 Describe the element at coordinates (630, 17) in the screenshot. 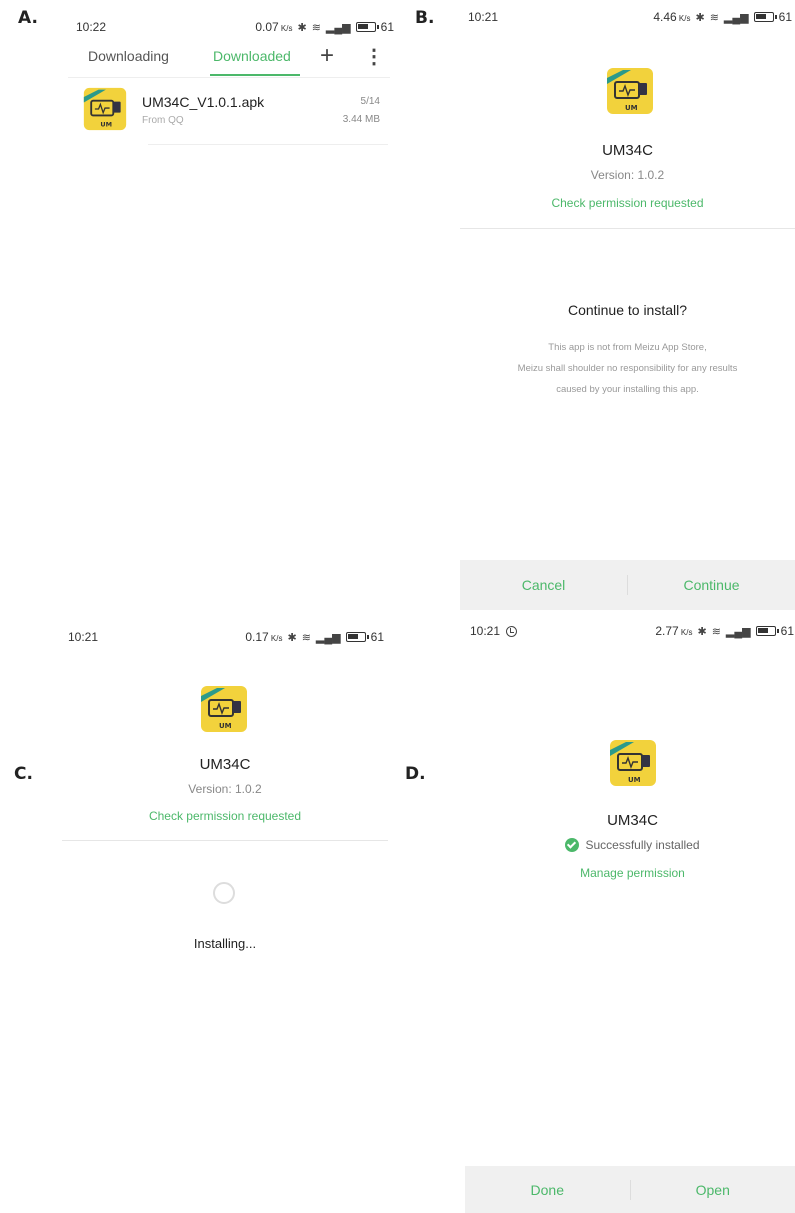

I see `status-bar: 10:21 4.46 K/s ✱ ≋ ▂▄▆ 61` at that location.